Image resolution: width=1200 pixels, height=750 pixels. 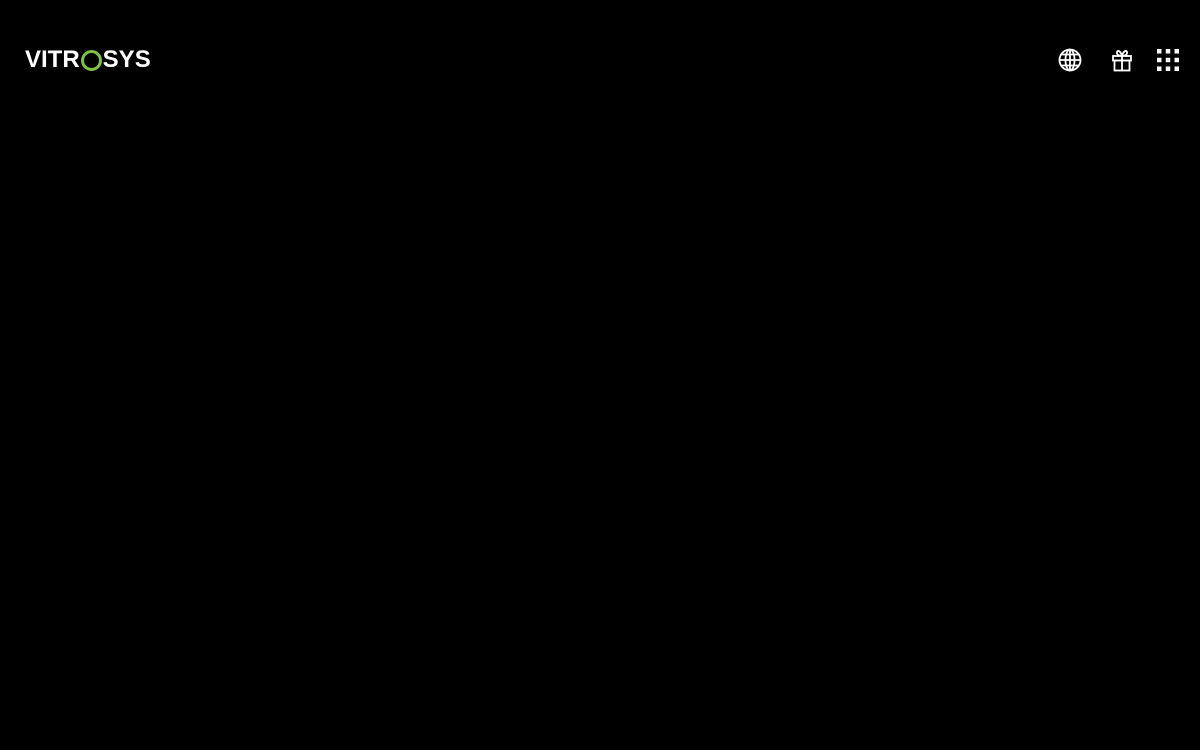 I want to click on globe-icon, so click(x=1070, y=60).